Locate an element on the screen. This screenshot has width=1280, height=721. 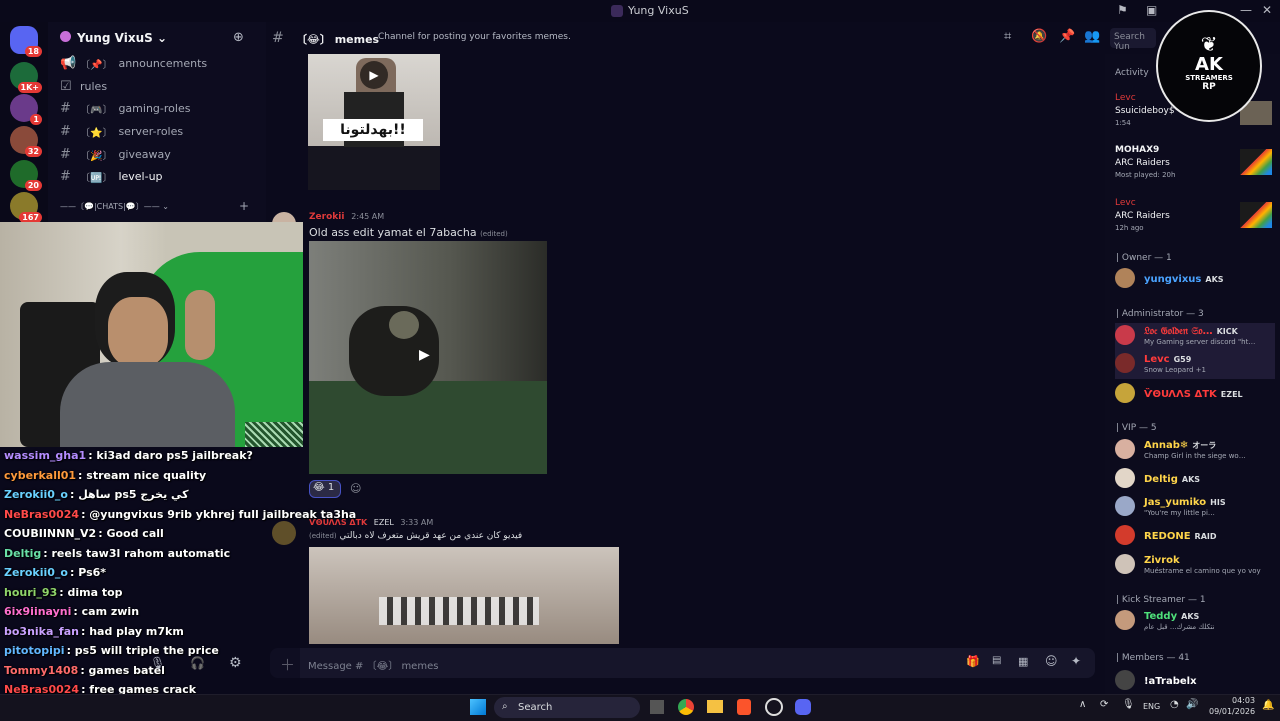
role-tag: G59 is located at coordinates (1182, 359).